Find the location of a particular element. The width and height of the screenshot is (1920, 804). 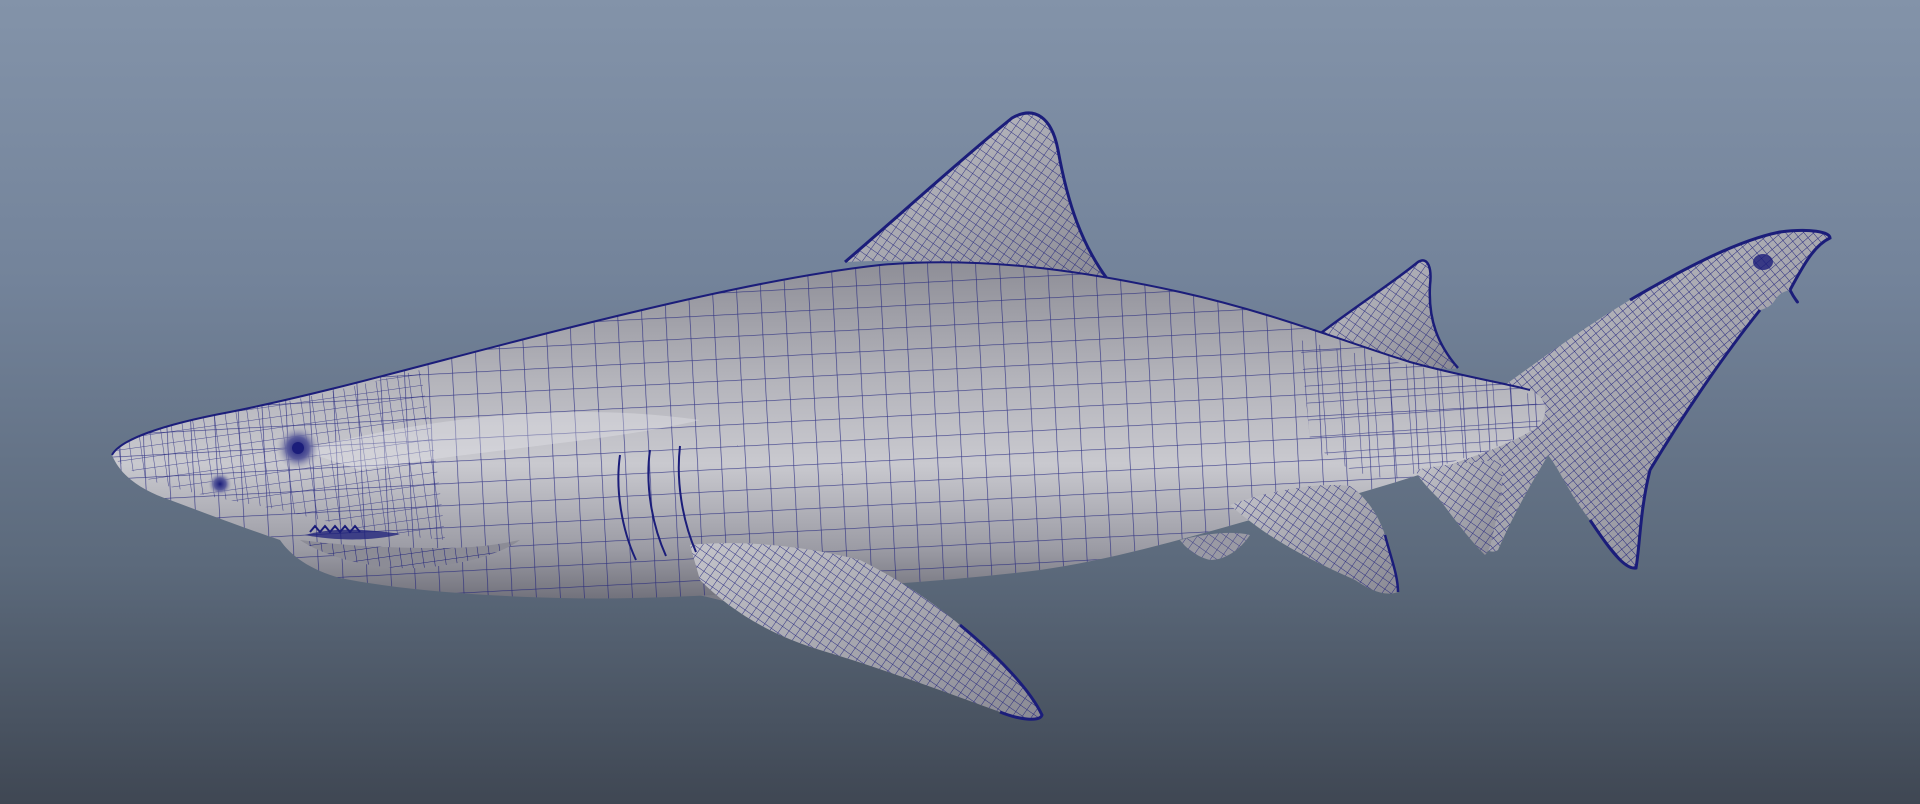

shark-eye is located at coordinates (298, 448).